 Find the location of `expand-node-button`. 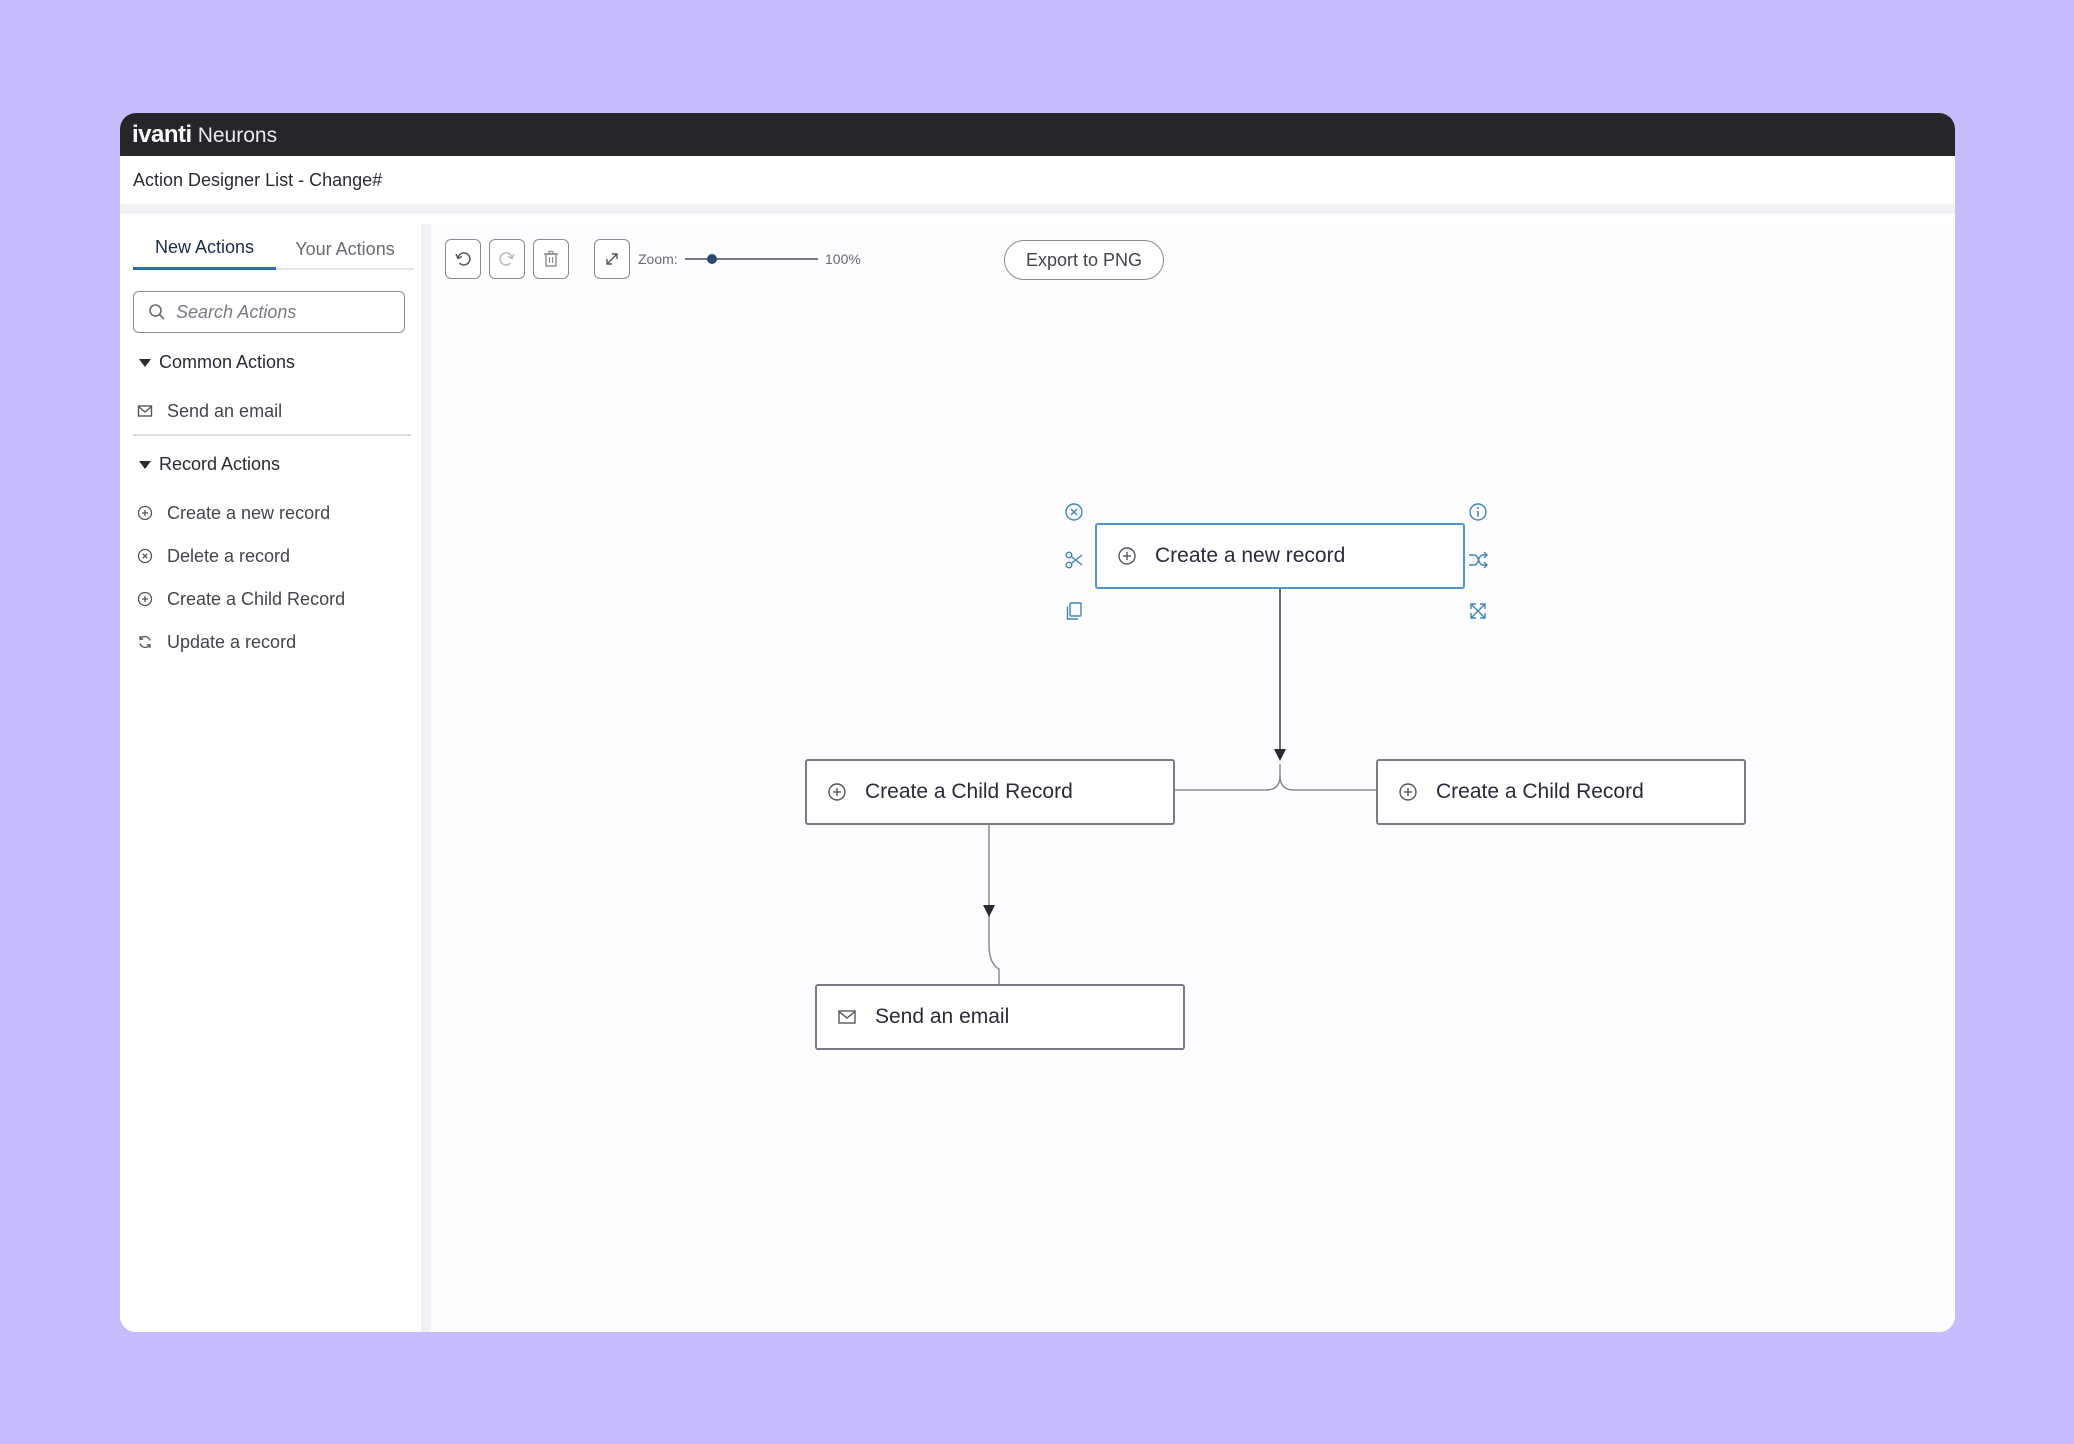

expand-node-button is located at coordinates (1478, 611).